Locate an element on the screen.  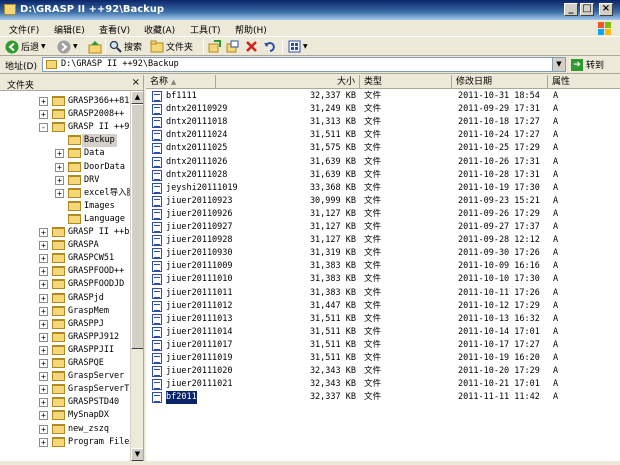
file-name: jiuer20111014 is located at coordinates (199, 331).